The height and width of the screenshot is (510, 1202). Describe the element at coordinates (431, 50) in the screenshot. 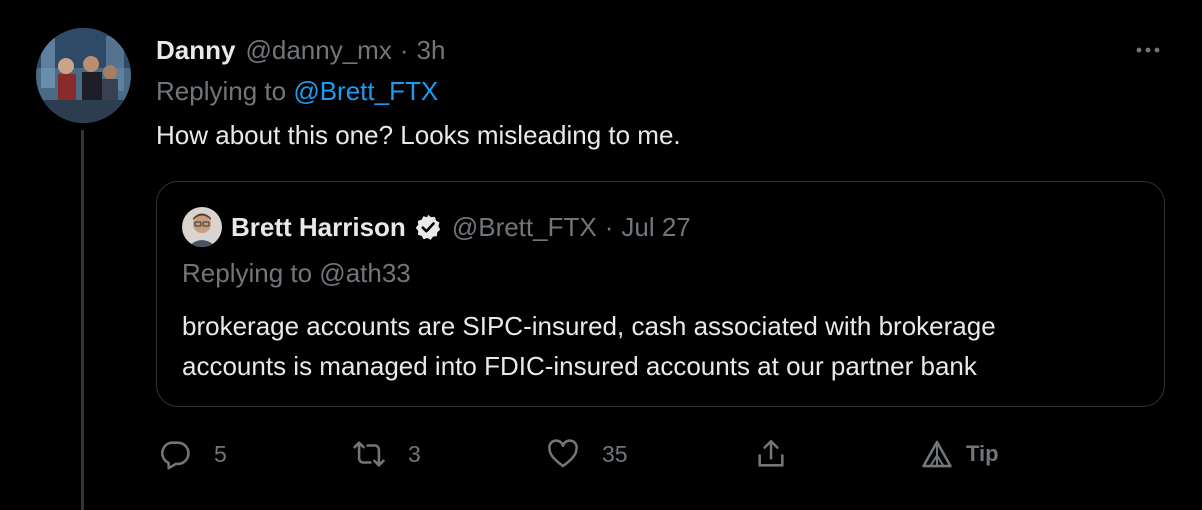

I see `tweet-time: 3h` at that location.